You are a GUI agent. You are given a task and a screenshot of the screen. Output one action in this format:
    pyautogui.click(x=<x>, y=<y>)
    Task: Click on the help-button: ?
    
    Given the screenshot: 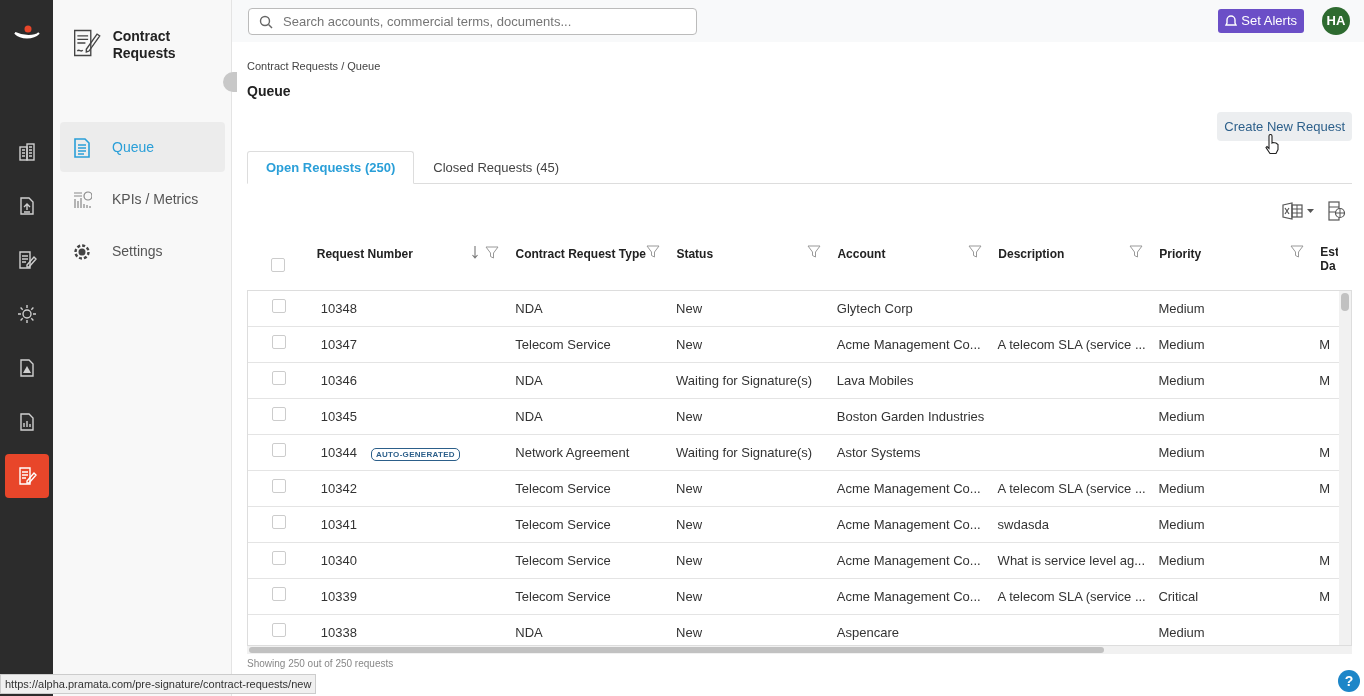 What is the action you would take?
    pyautogui.click(x=1349, y=681)
    